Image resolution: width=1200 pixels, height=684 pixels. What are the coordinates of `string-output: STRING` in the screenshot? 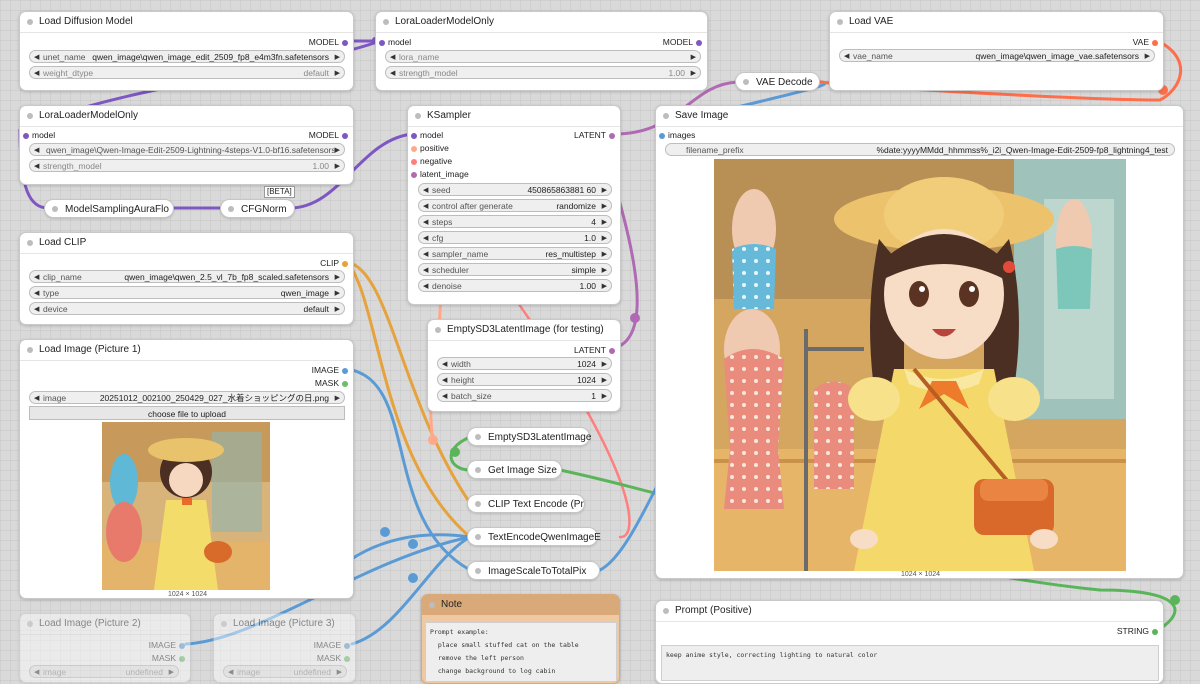 It's located at (1139, 631).